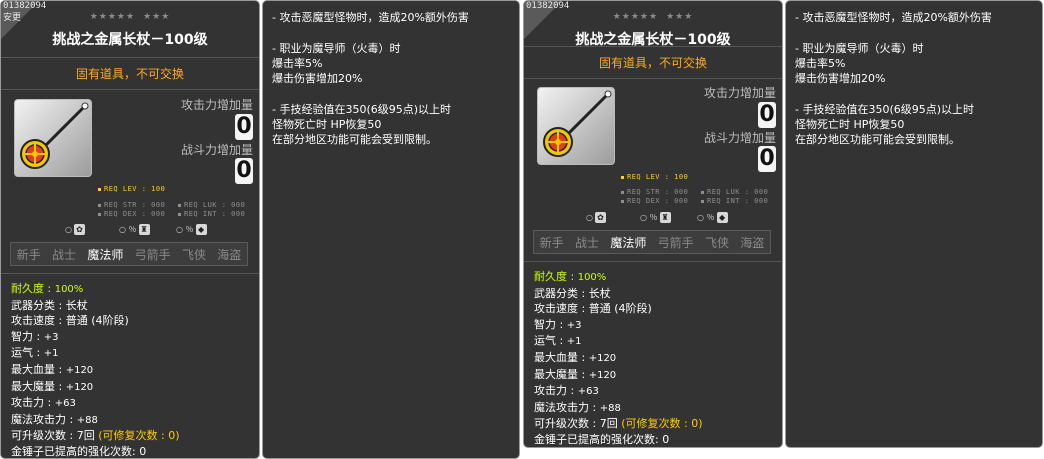 This screenshot has height=459, width=1044. What do you see at coordinates (654, 192) in the screenshot?
I see `req-str: REQ STR : 000` at bounding box center [654, 192].